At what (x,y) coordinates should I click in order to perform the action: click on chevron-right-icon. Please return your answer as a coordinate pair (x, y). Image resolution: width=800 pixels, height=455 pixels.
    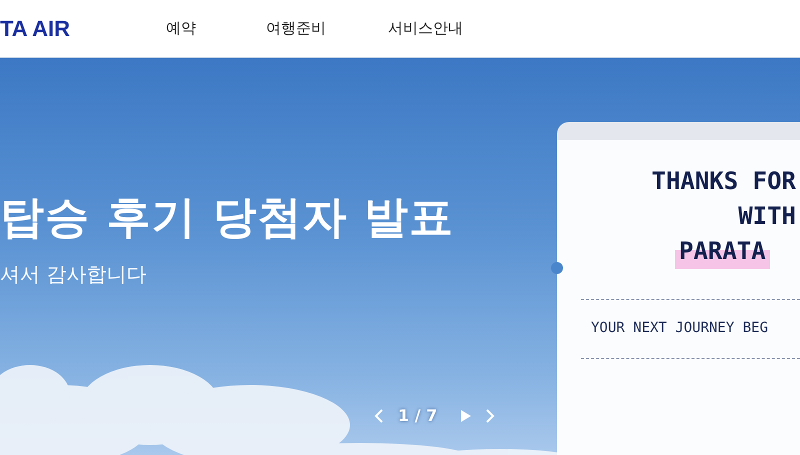
    Looking at the image, I should click on (490, 415).